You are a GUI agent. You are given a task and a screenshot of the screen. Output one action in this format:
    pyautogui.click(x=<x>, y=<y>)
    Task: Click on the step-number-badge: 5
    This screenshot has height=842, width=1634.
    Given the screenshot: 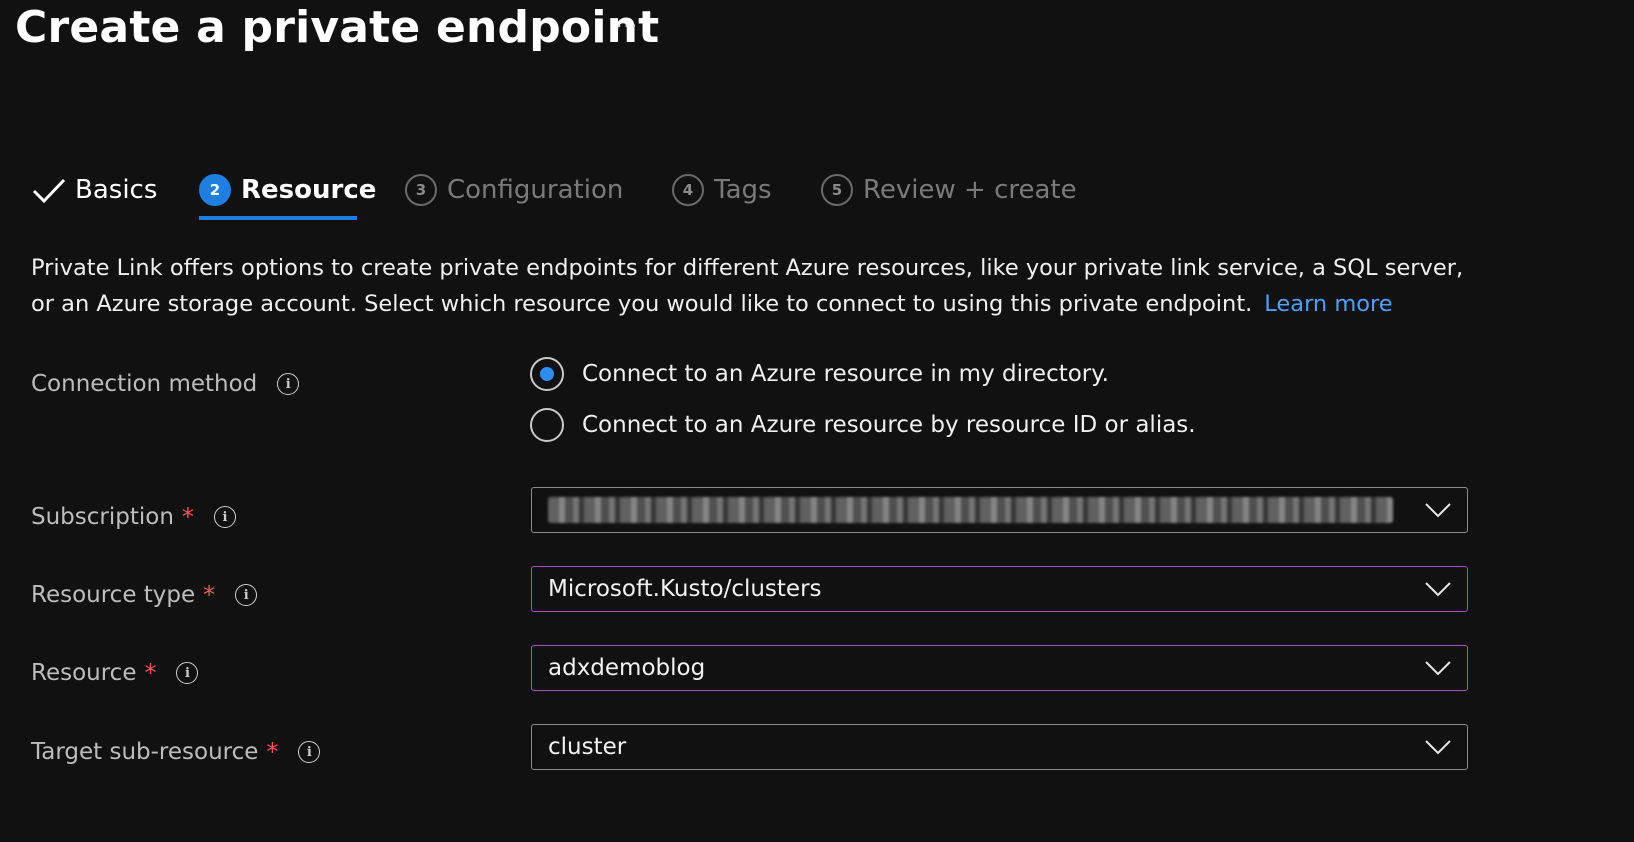 What is the action you would take?
    pyautogui.click(x=837, y=190)
    